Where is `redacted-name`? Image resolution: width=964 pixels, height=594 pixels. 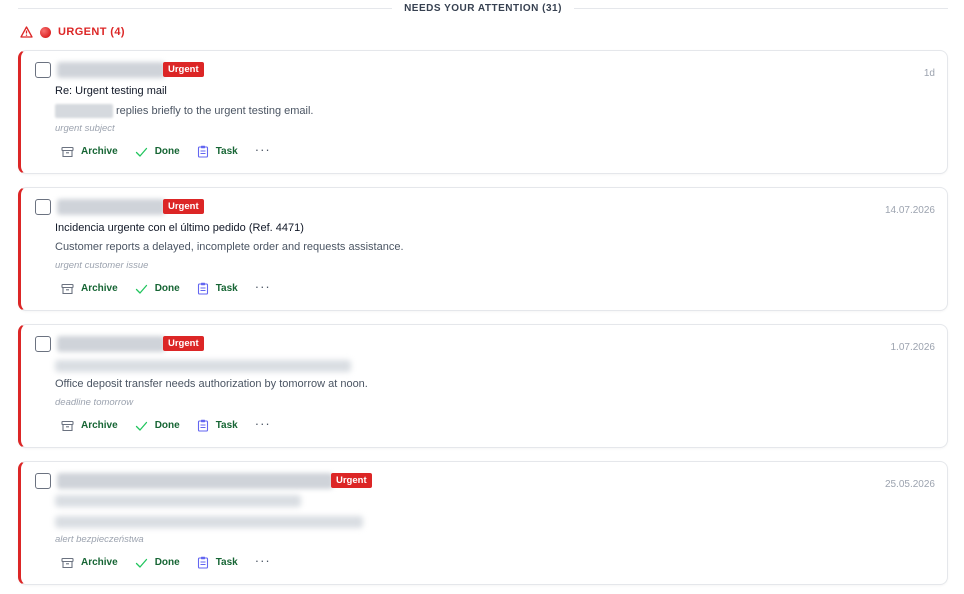 redacted-name is located at coordinates (84, 111).